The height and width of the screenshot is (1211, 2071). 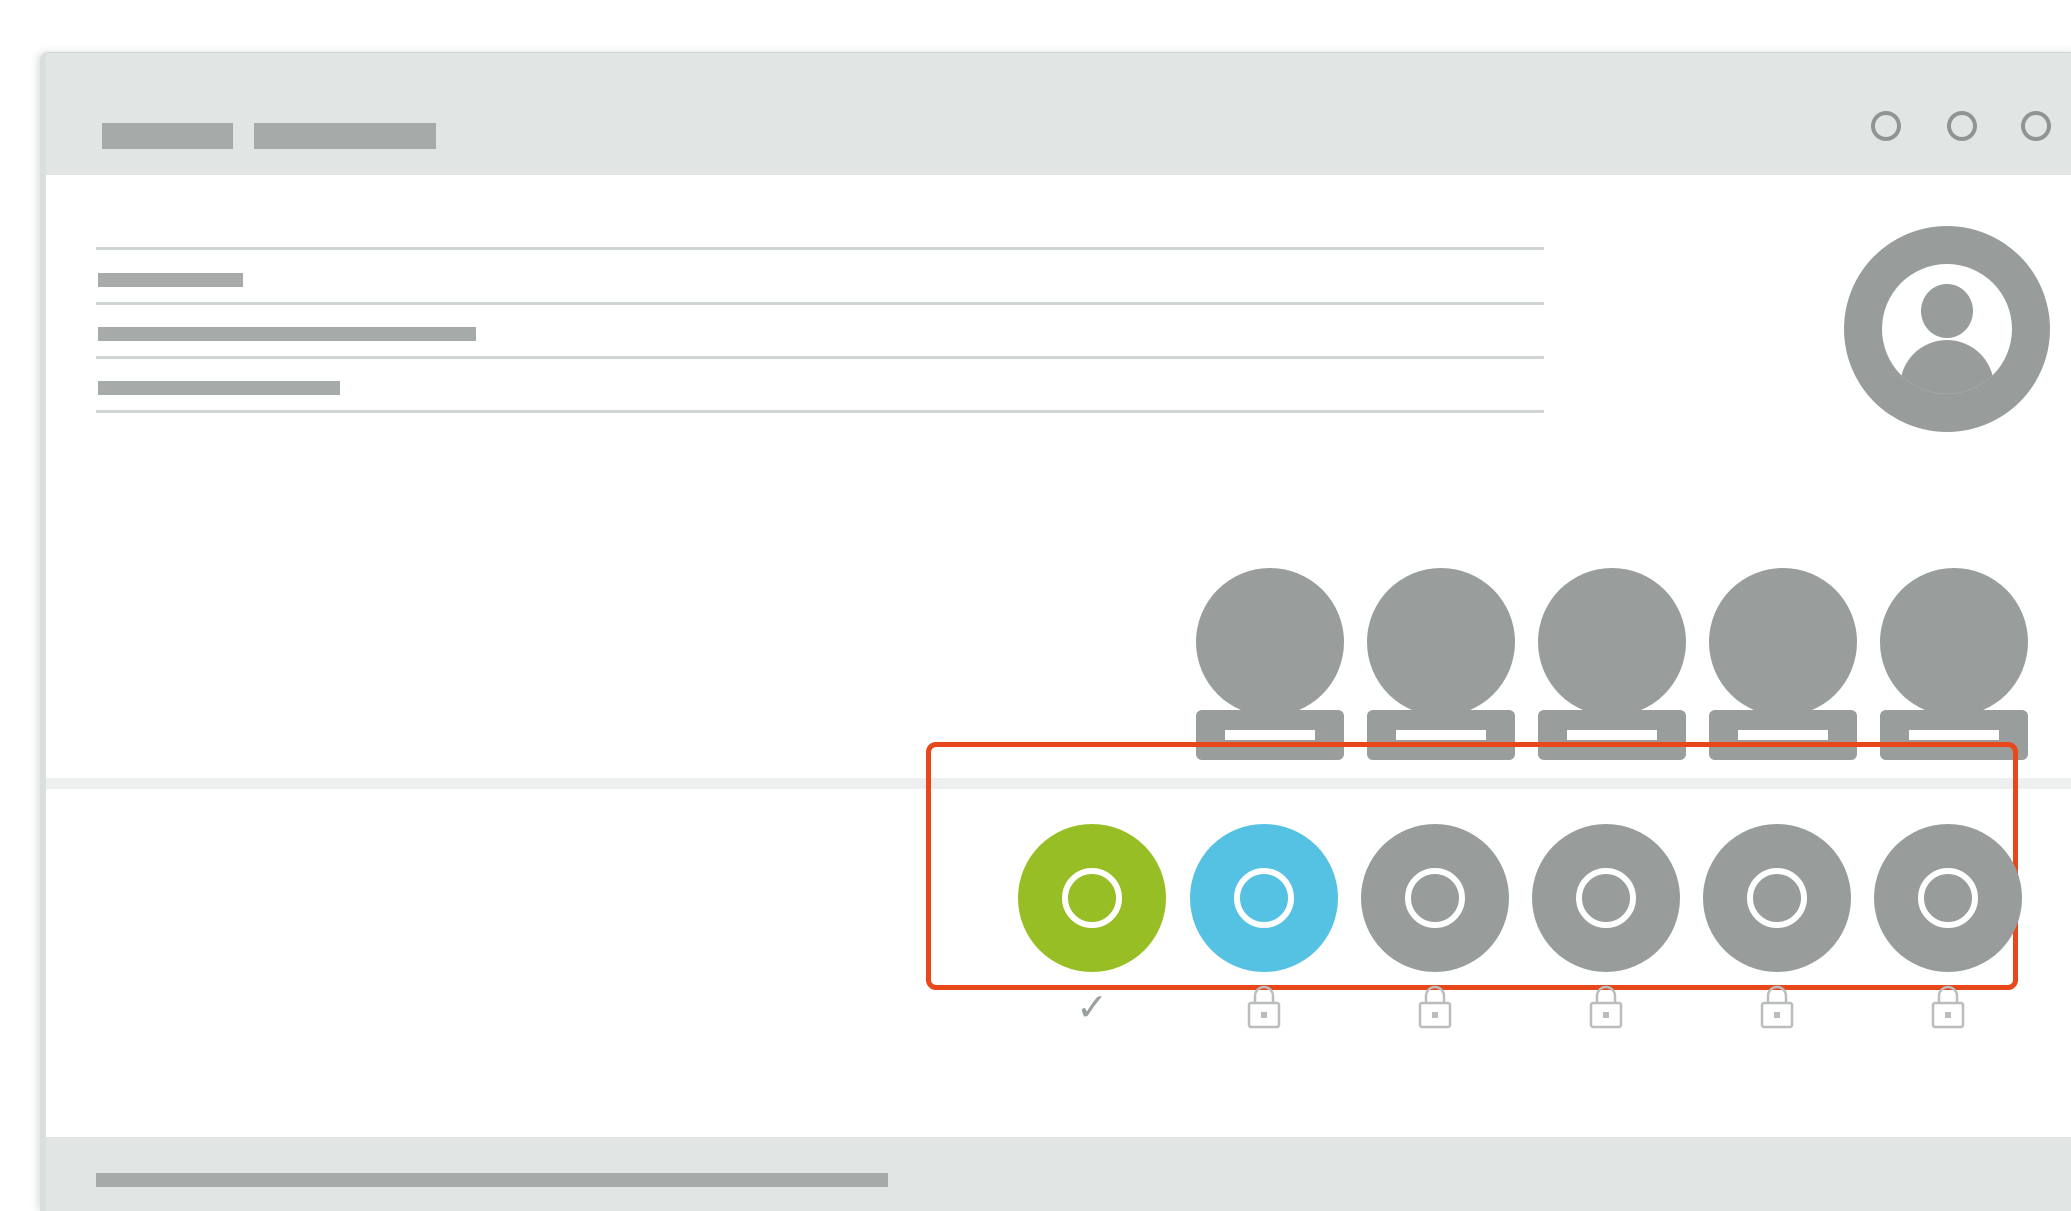 I want to click on check-mark: ✓, so click(x=1092, y=1007).